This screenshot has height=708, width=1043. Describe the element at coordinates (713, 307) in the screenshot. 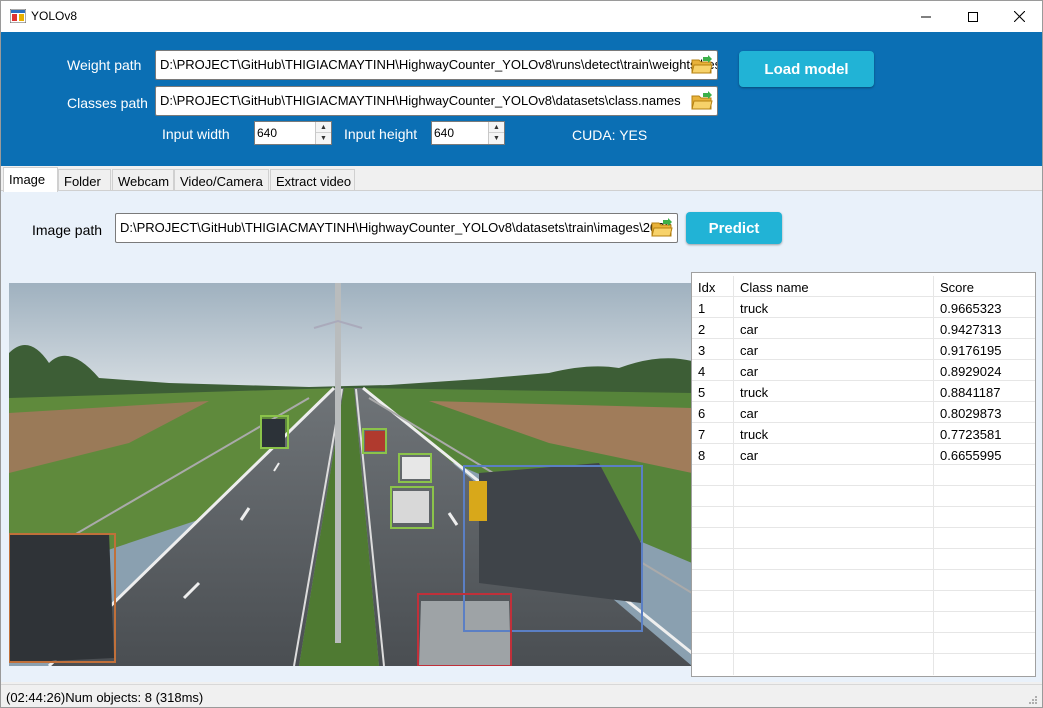

I see `cell-idx: 1` at that location.